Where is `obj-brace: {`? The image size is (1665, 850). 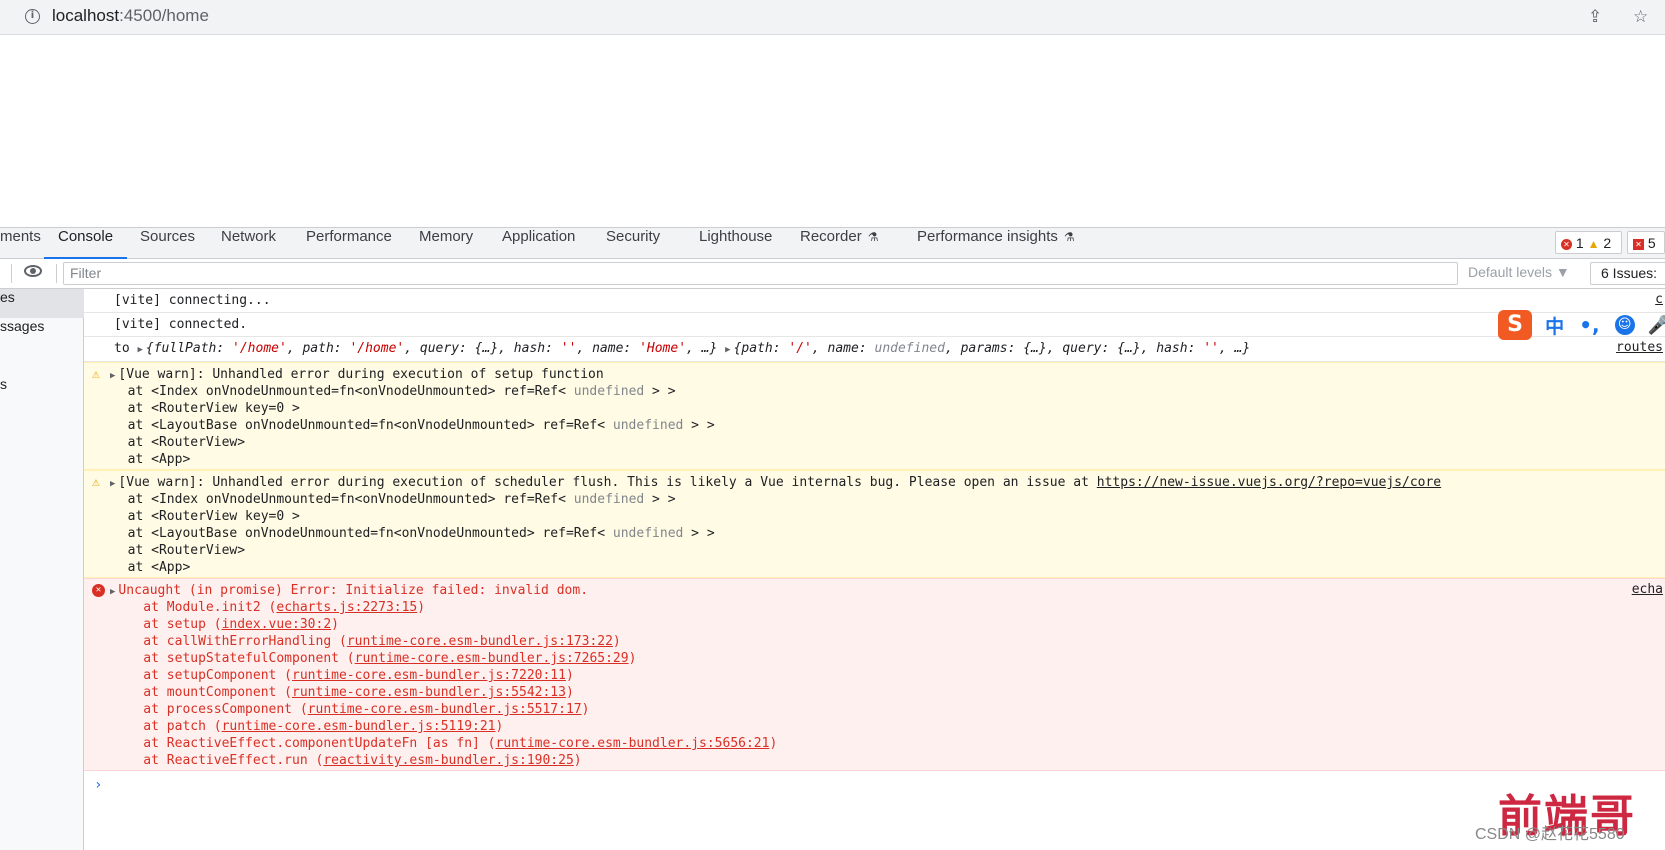
obj-brace: { is located at coordinates (149, 348).